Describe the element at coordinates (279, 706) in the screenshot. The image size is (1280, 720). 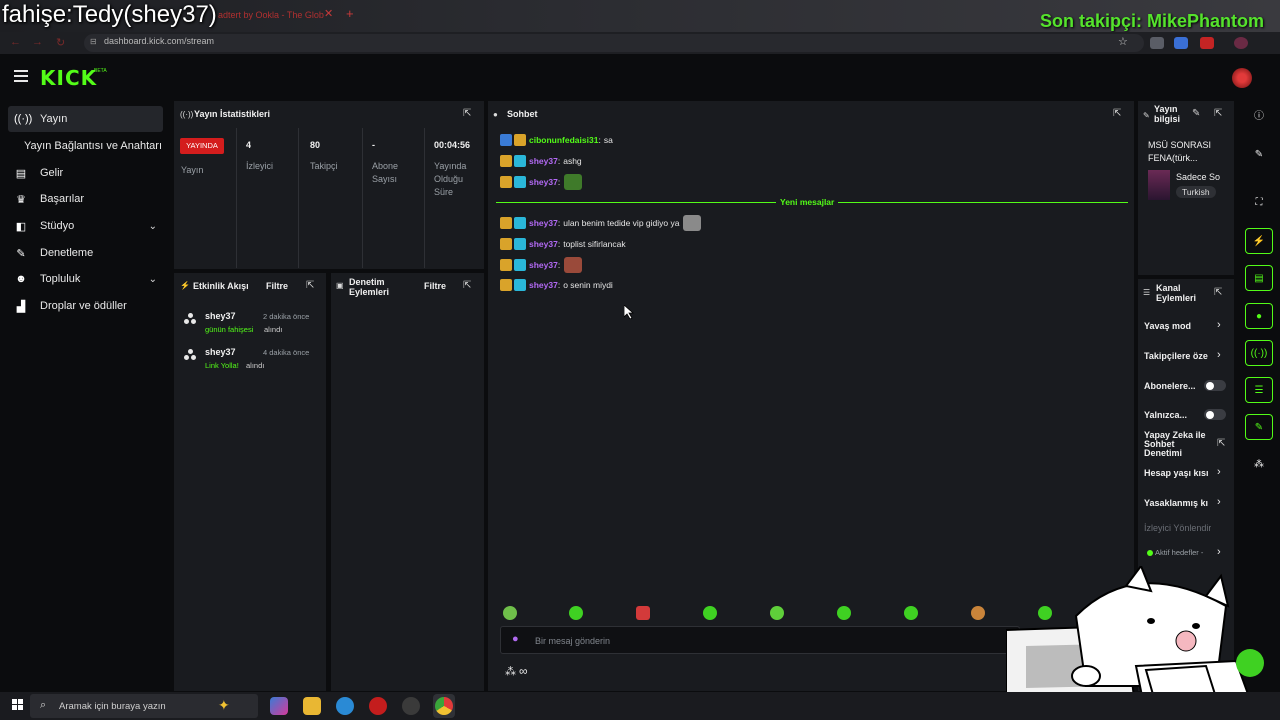
I see `copilot-icon` at that location.